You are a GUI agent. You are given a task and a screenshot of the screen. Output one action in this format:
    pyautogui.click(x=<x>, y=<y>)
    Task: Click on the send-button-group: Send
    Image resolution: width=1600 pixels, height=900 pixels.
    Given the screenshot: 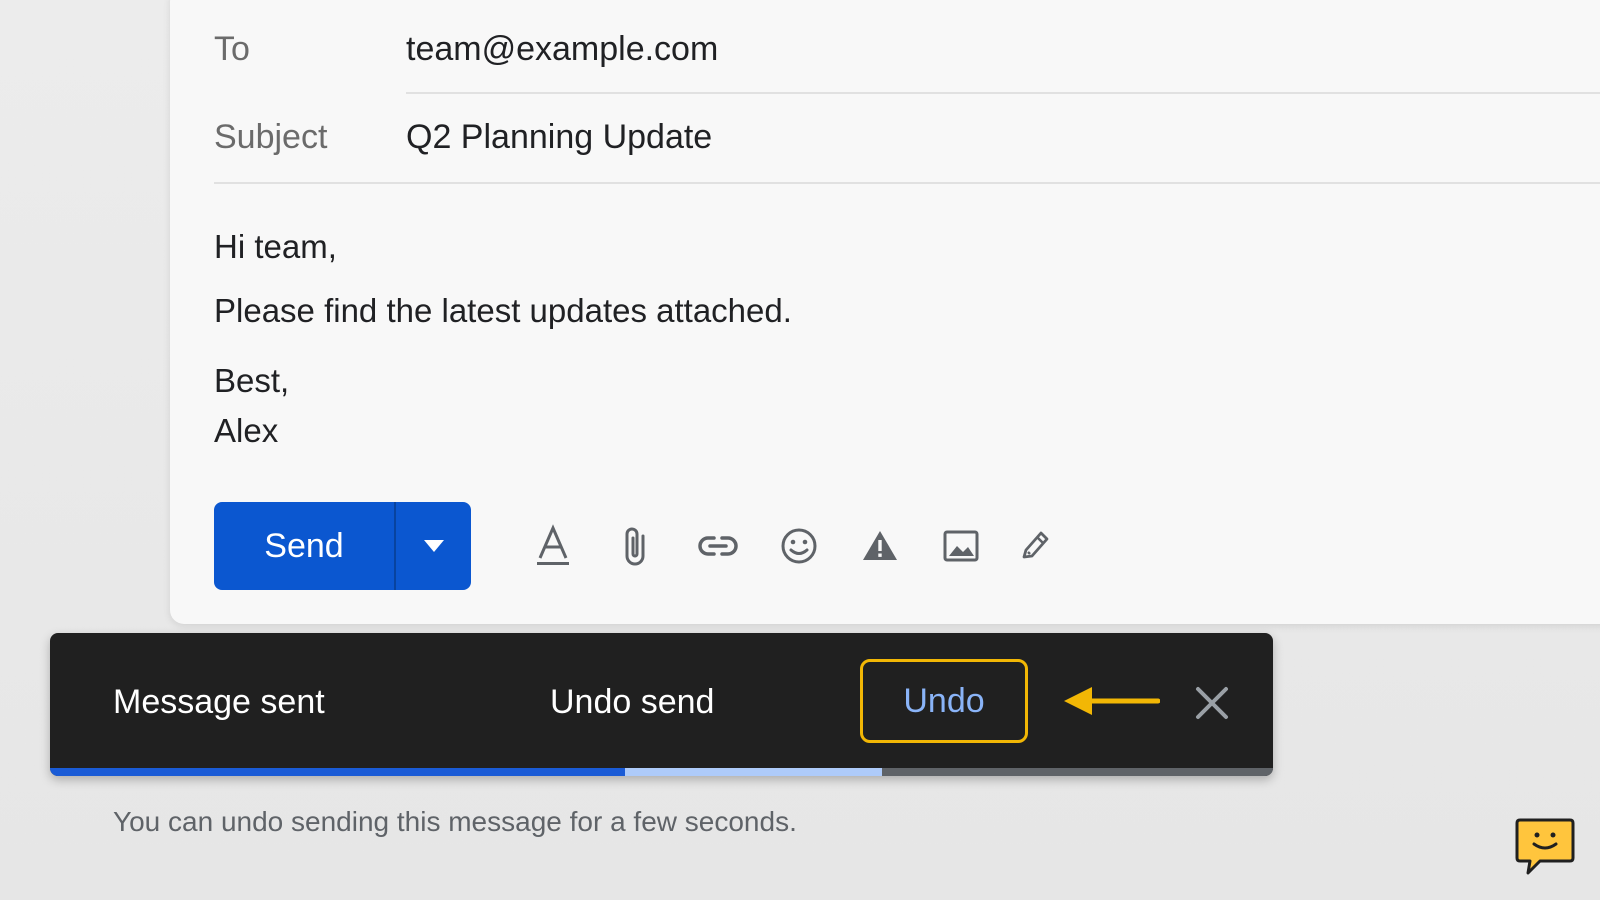 What is the action you would take?
    pyautogui.click(x=342, y=546)
    